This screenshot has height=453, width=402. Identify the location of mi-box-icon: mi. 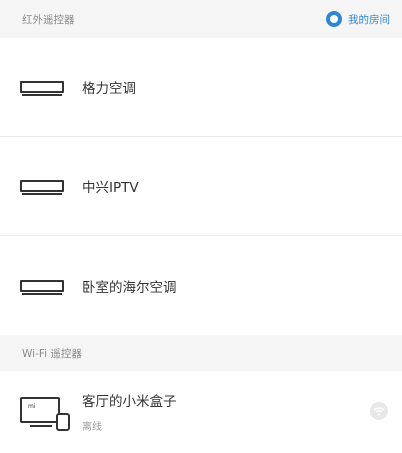
(47, 411).